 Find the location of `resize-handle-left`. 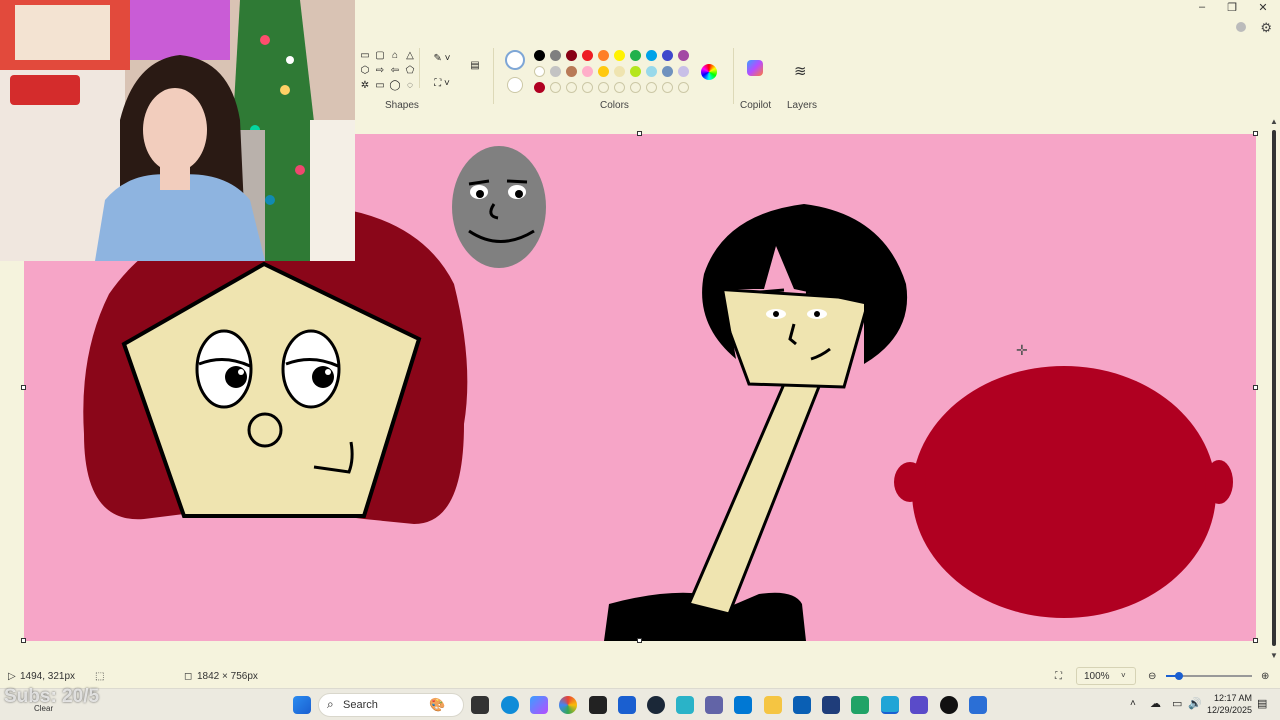

resize-handle-left is located at coordinates (23, 387).